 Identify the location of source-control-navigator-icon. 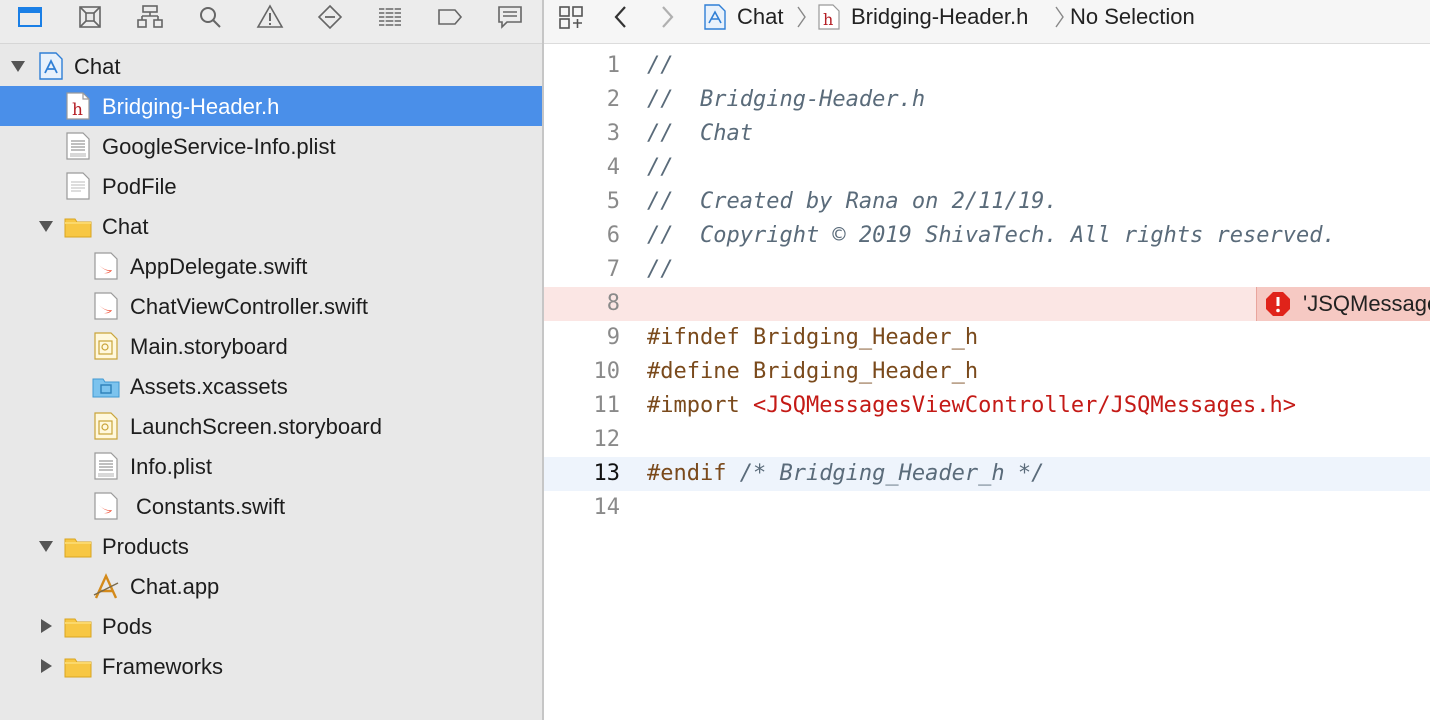
(90, 17).